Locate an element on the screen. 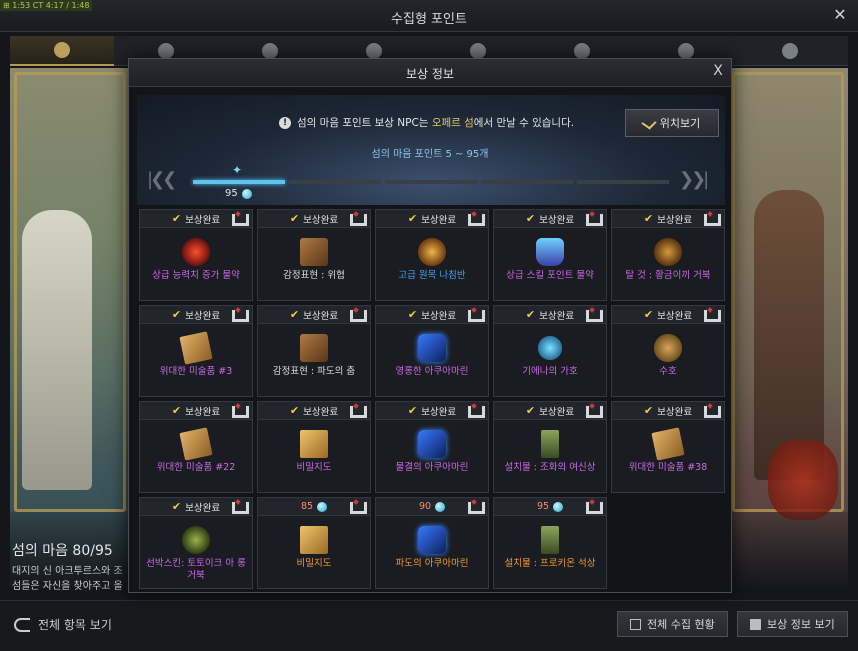 The image size is (858, 651). ignea-icon is located at coordinates (582, 51).